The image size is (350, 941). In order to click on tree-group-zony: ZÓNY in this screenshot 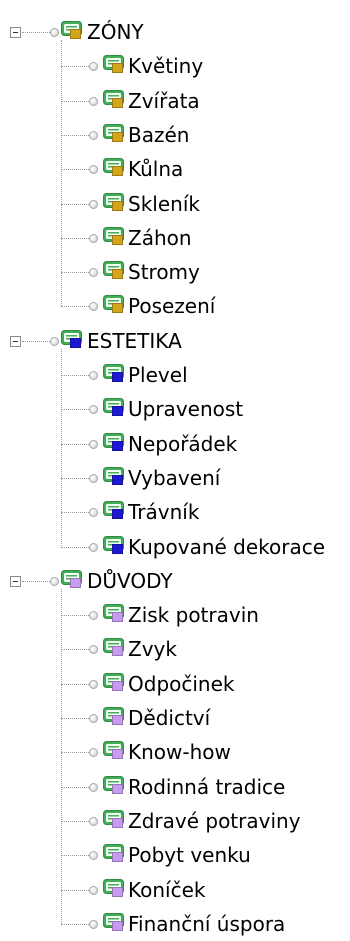, I will do `click(115, 32)`.